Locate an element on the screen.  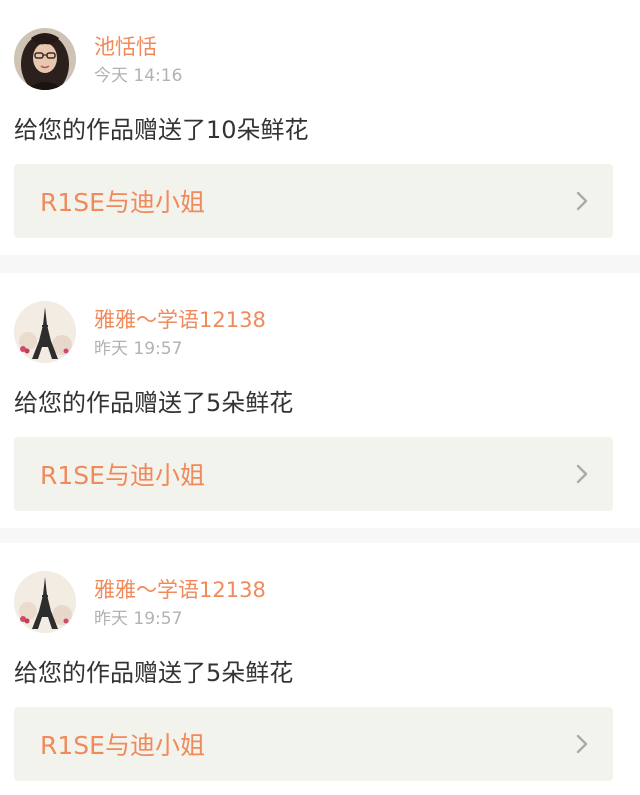
user-meta: 池恬恬 今天 14:16 is located at coordinates (138, 57).